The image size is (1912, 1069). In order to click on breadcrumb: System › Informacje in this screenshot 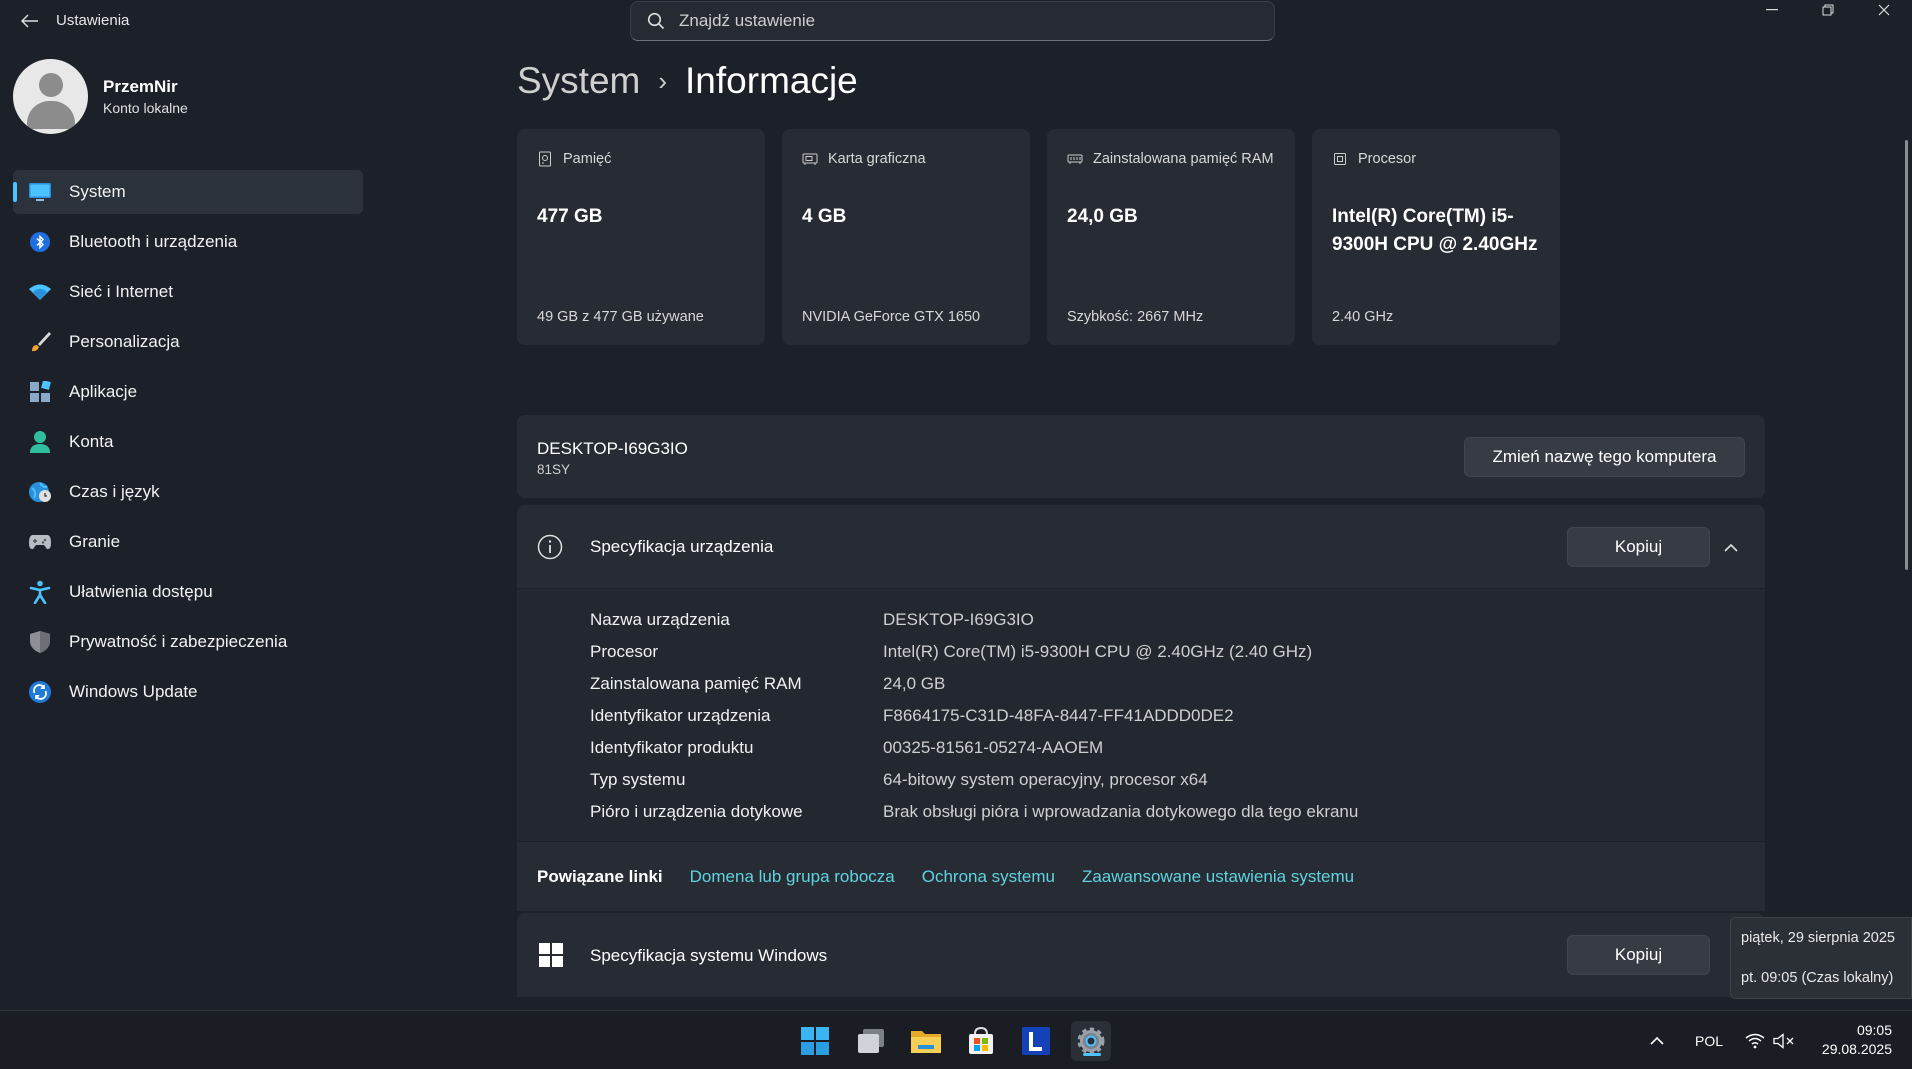, I will do `click(687, 81)`.